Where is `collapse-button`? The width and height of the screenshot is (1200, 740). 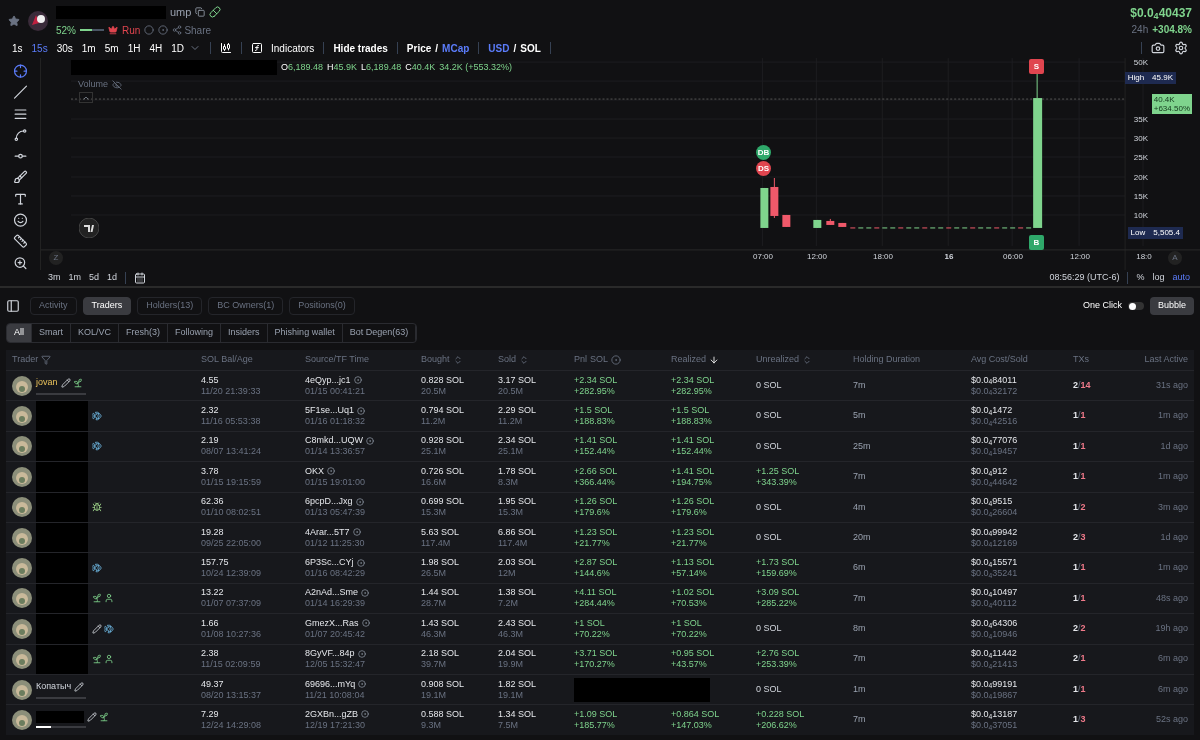
collapse-button is located at coordinates (86, 97).